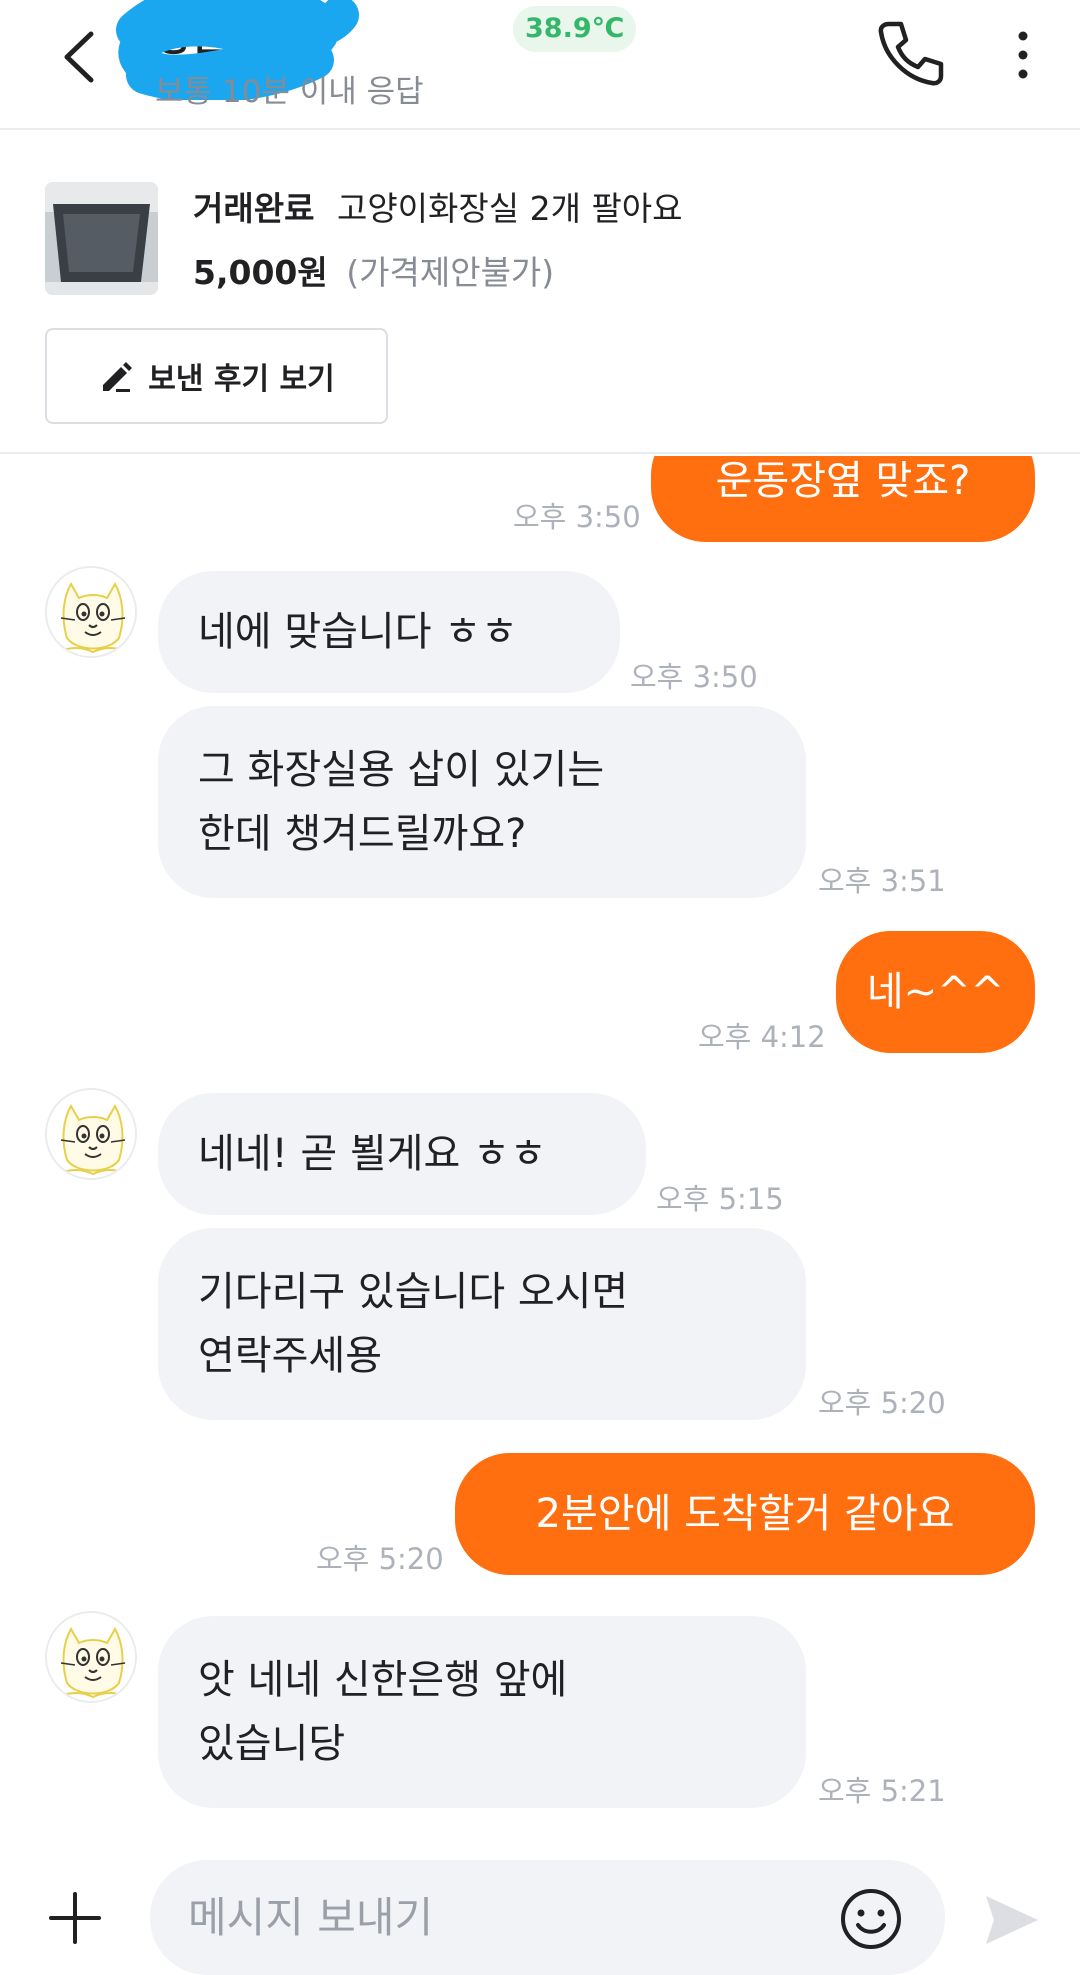 The height and width of the screenshot is (1975, 1080). What do you see at coordinates (260, 272) in the screenshot?
I see `product-price: 5,000원` at bounding box center [260, 272].